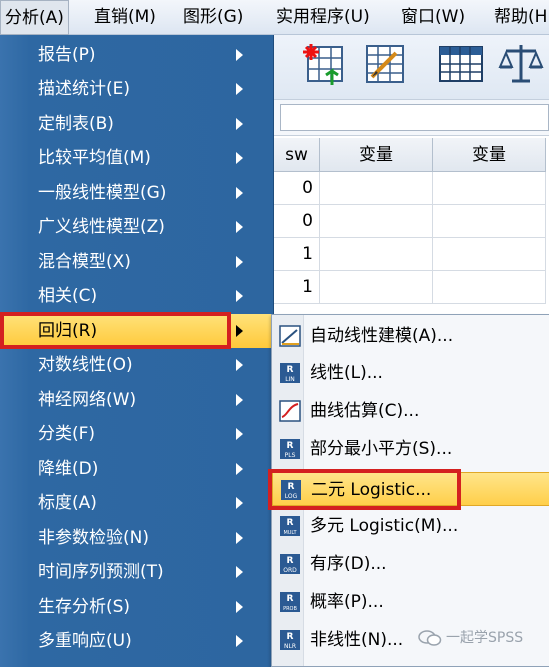  I want to click on auto-linear-icon, so click(290, 336).